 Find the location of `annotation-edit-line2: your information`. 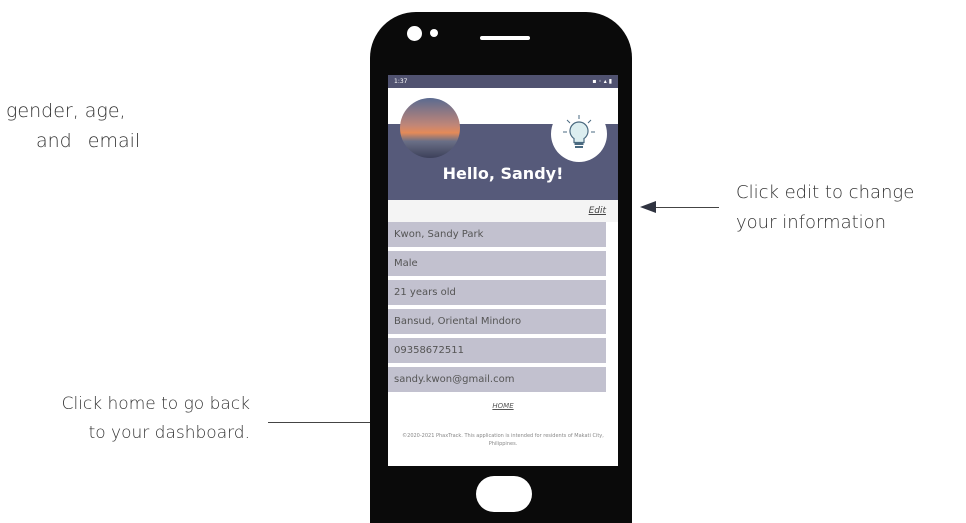

annotation-edit-line2: your information is located at coordinates (811, 222).